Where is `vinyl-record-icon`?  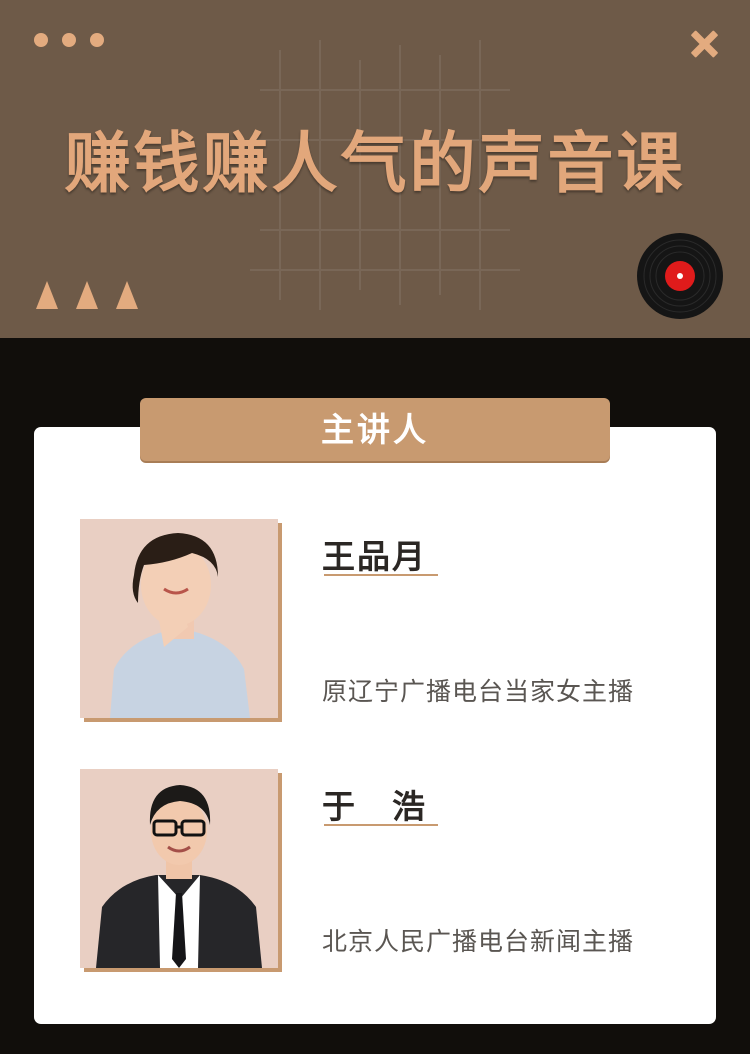
vinyl-record-icon is located at coordinates (680, 276).